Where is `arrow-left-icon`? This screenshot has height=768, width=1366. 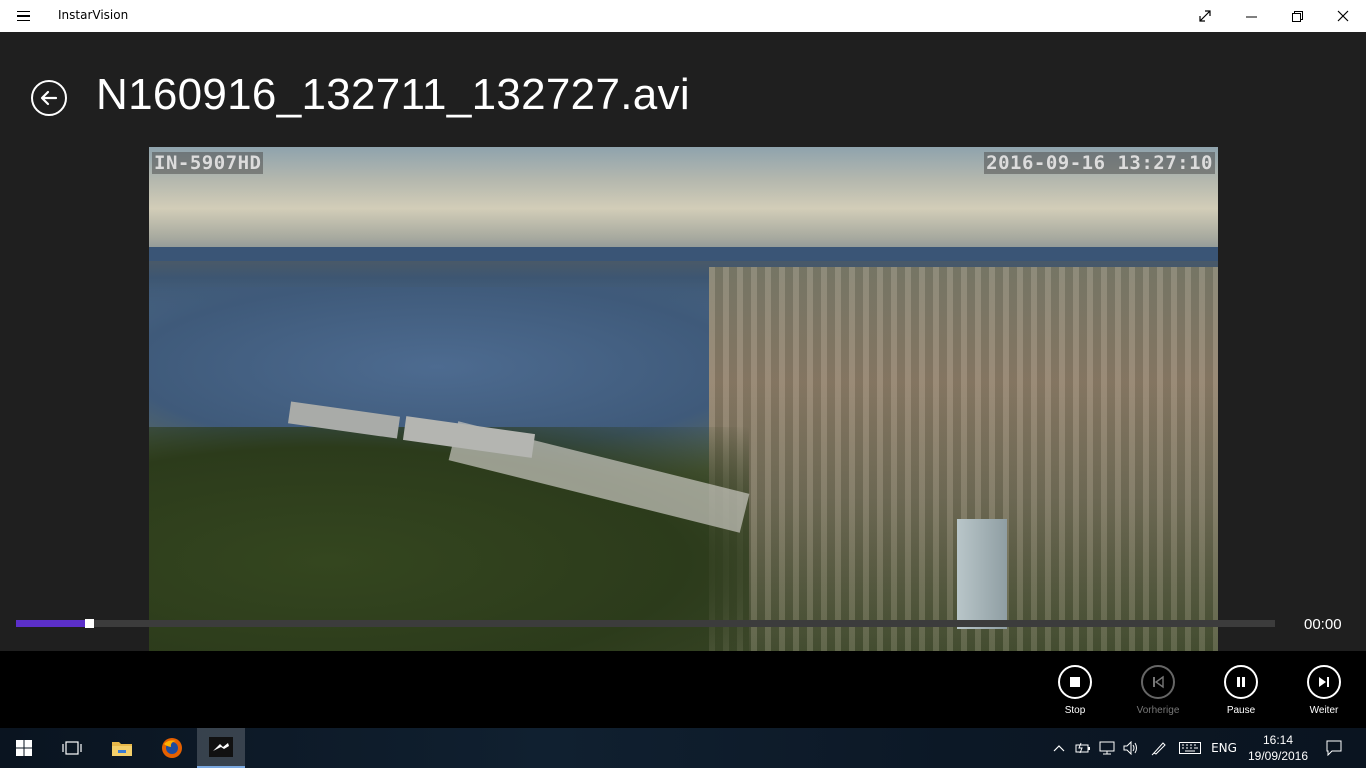
arrow-left-icon is located at coordinates (49, 98).